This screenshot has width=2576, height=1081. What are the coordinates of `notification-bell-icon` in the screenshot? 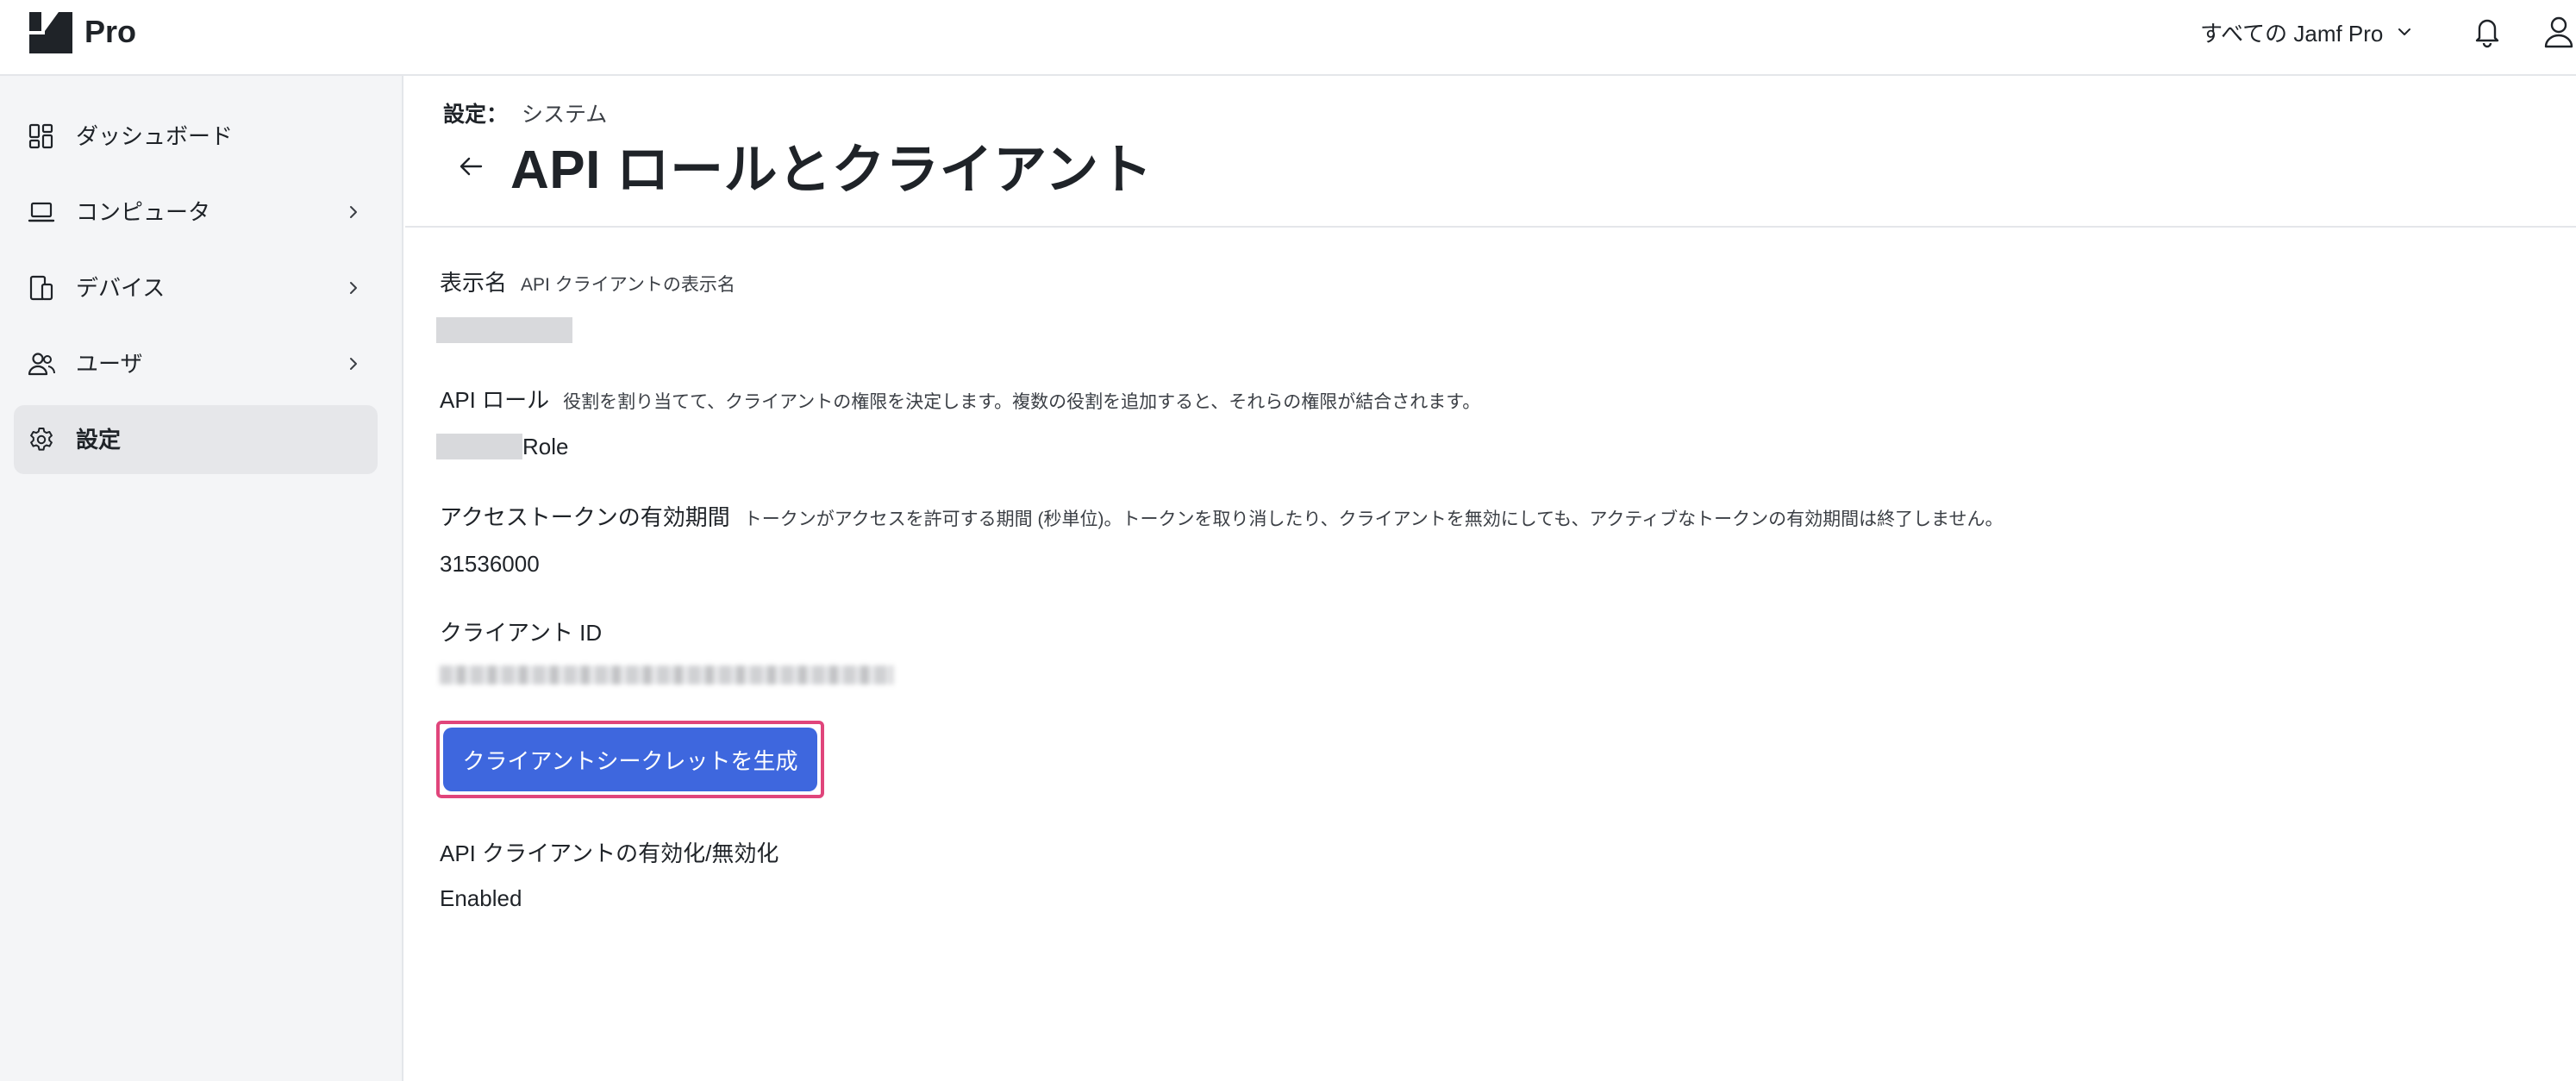 It's located at (2487, 31).